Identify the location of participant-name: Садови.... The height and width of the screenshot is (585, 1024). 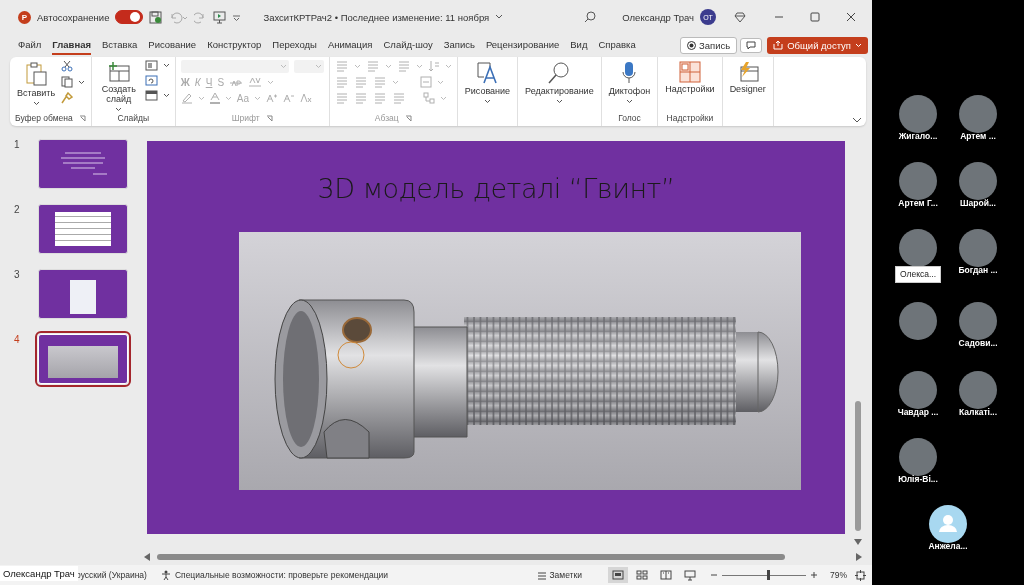
(978, 343).